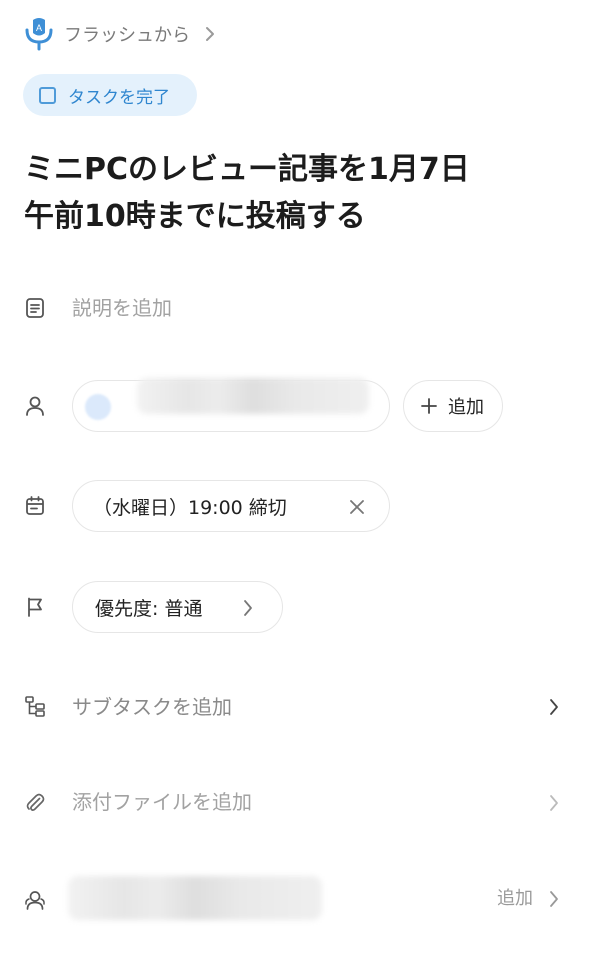 This screenshot has height=965, width=589. I want to click on task-title-line-1: ミニPCのレビュー記事を1月7日, so click(247, 169).